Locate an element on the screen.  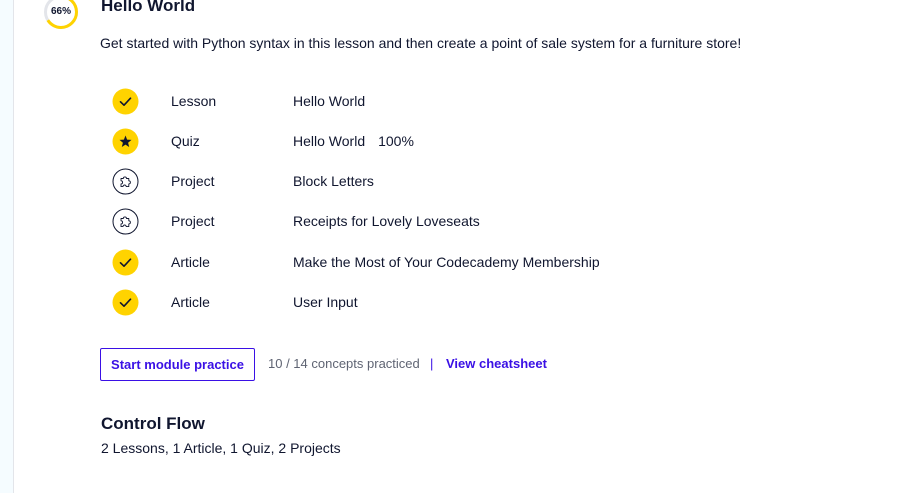
next-module-summary: 2 Lessons, 1 Article, 1 Quiz, 2 Projects is located at coordinates (221, 448).